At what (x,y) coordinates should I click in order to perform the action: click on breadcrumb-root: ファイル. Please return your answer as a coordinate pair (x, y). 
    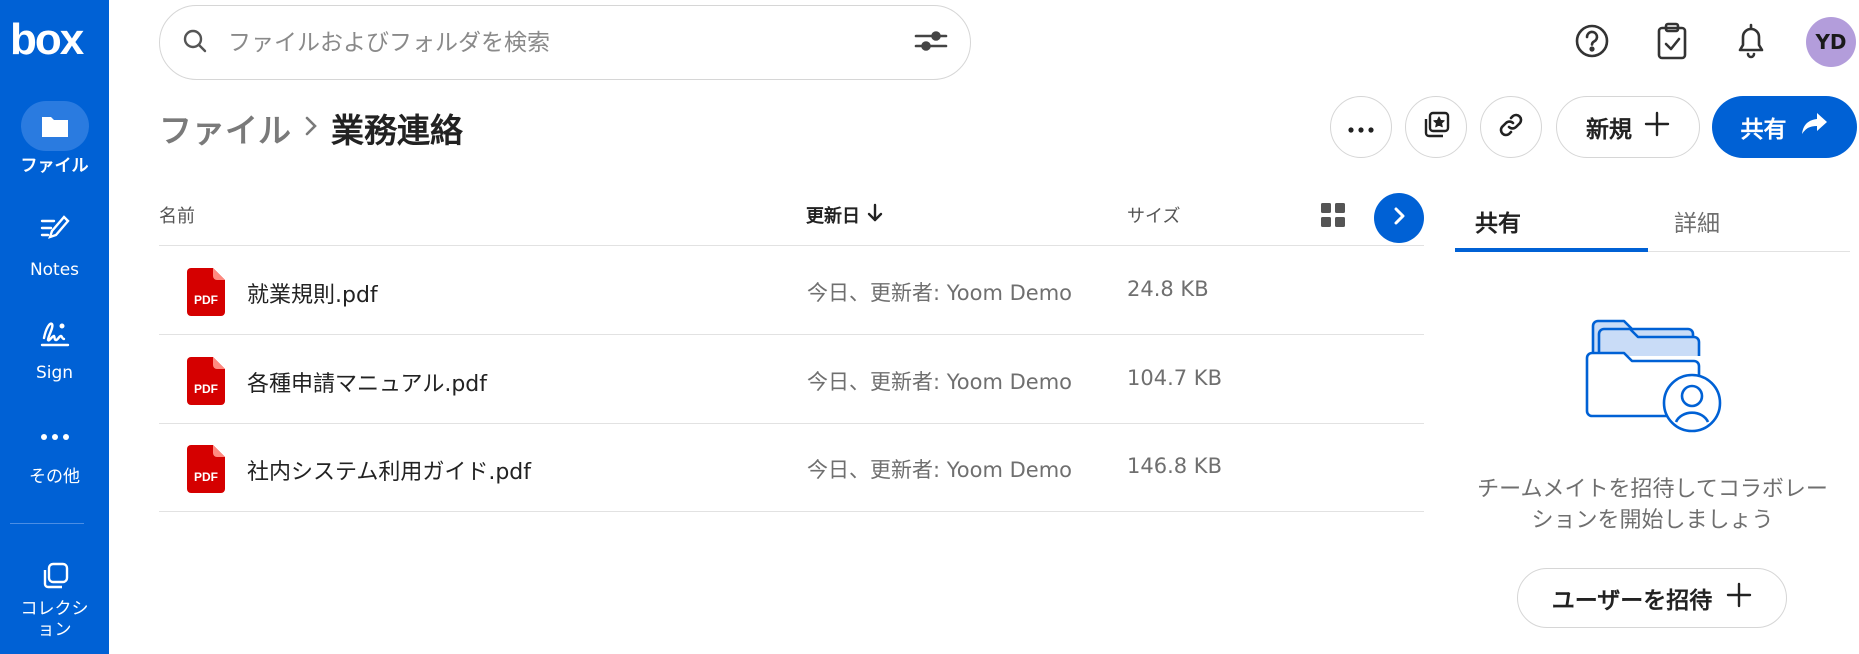
    Looking at the image, I should click on (225, 128).